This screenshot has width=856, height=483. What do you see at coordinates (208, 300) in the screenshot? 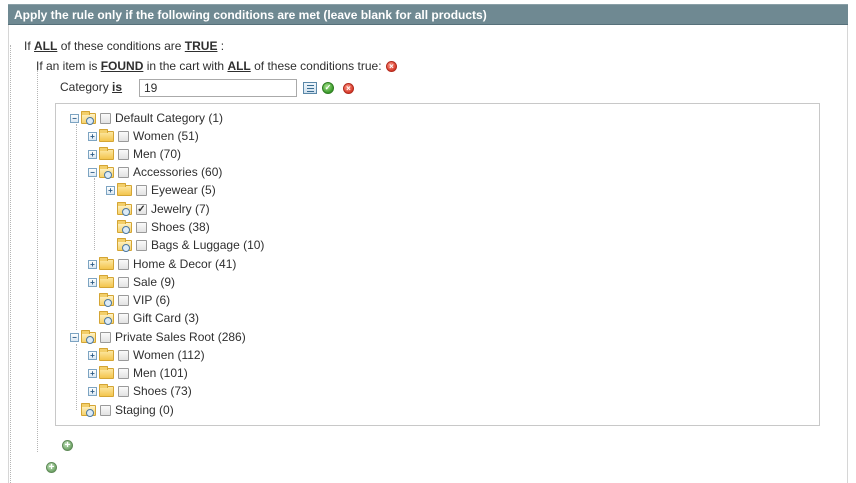
I see `tree-node: VIP (6)` at bounding box center [208, 300].